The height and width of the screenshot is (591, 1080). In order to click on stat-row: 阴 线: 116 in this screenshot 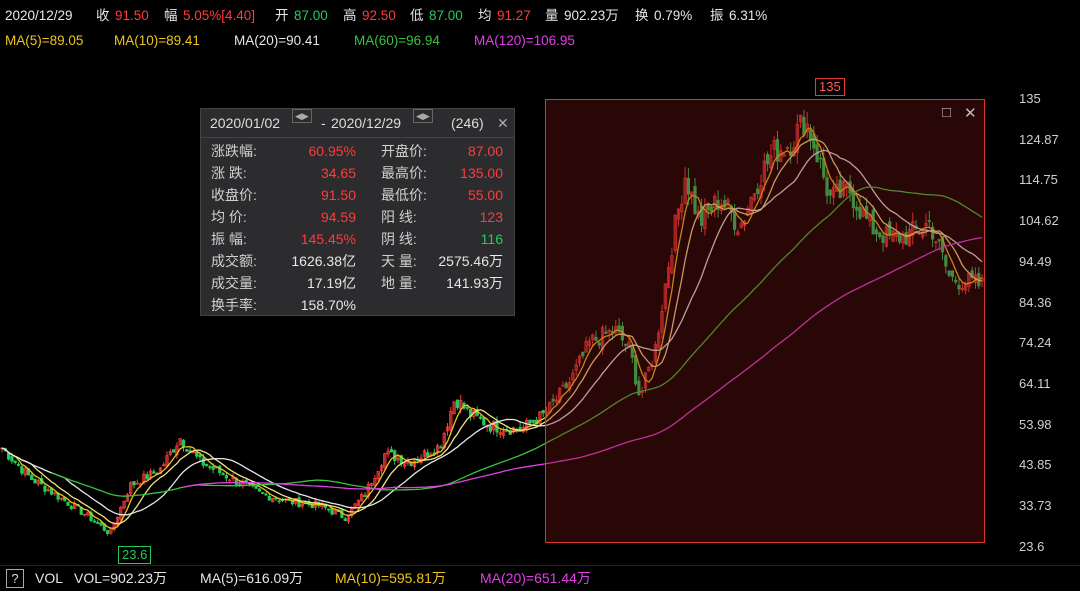, I will do `click(357, 239)`.